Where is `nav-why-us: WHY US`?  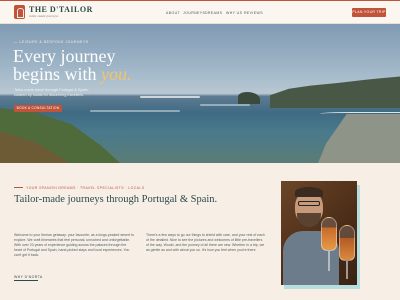 nav-why-us: WHY US is located at coordinates (234, 13).